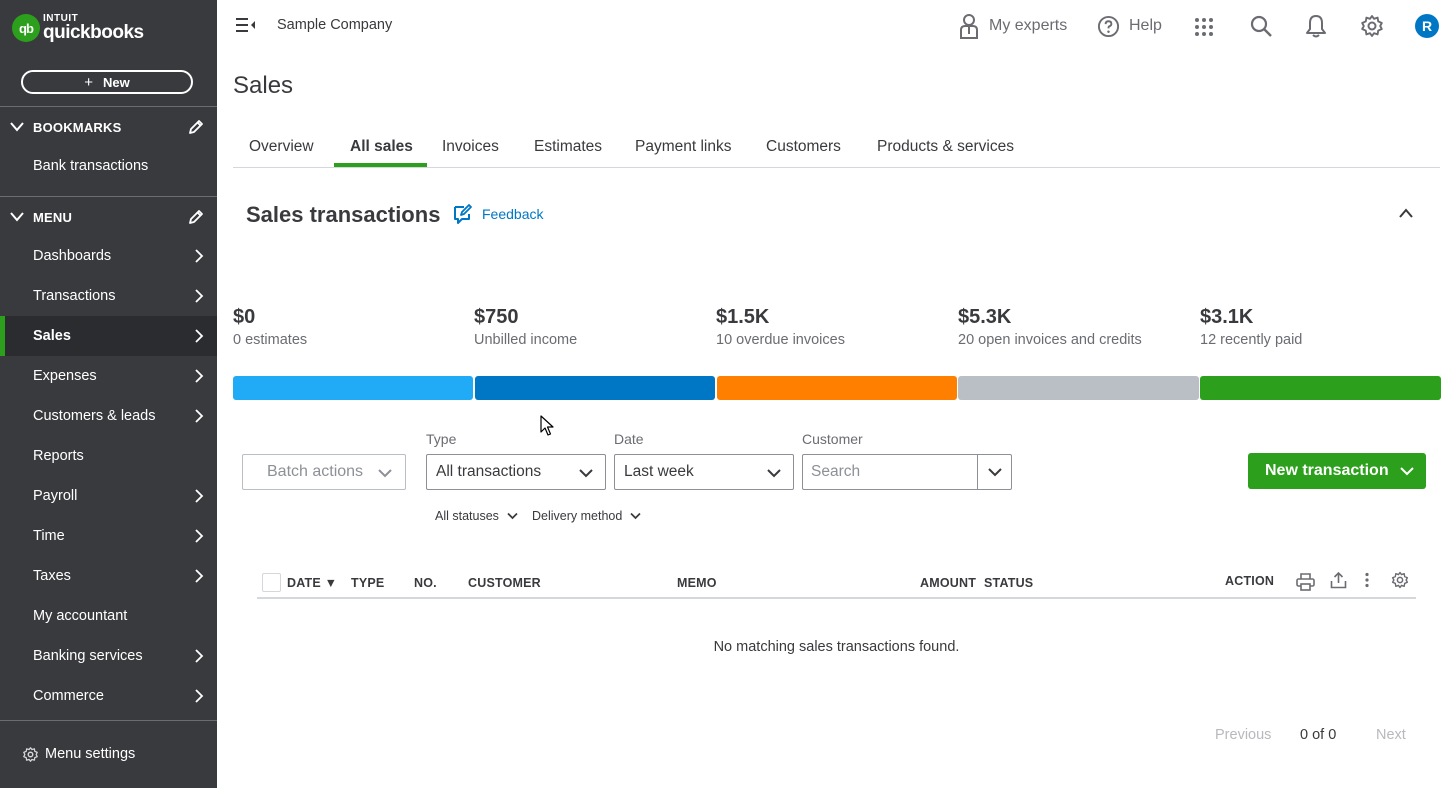  Describe the element at coordinates (1318, 735) in the screenshot. I see `pagination-count: 0 of 0` at that location.